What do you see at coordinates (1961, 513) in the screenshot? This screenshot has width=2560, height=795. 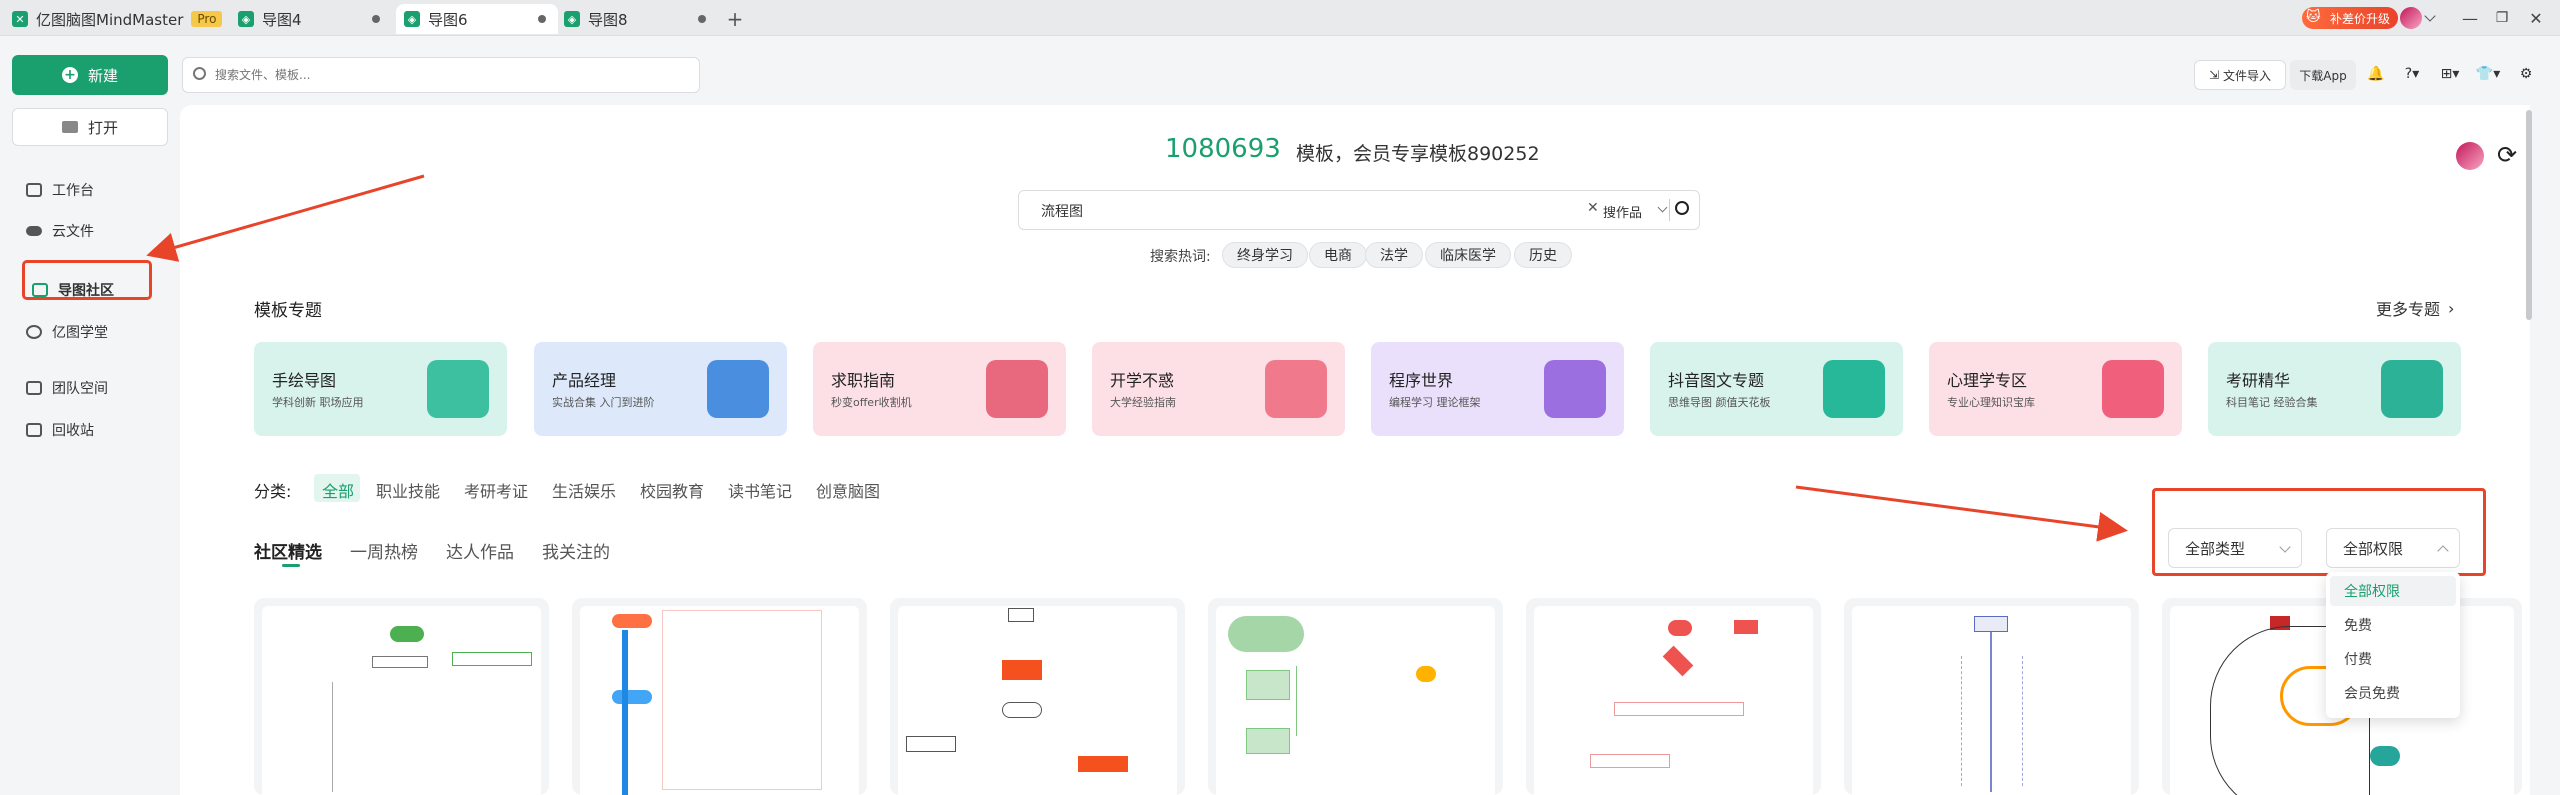 I see `annotation-arrow-right` at bounding box center [1961, 513].